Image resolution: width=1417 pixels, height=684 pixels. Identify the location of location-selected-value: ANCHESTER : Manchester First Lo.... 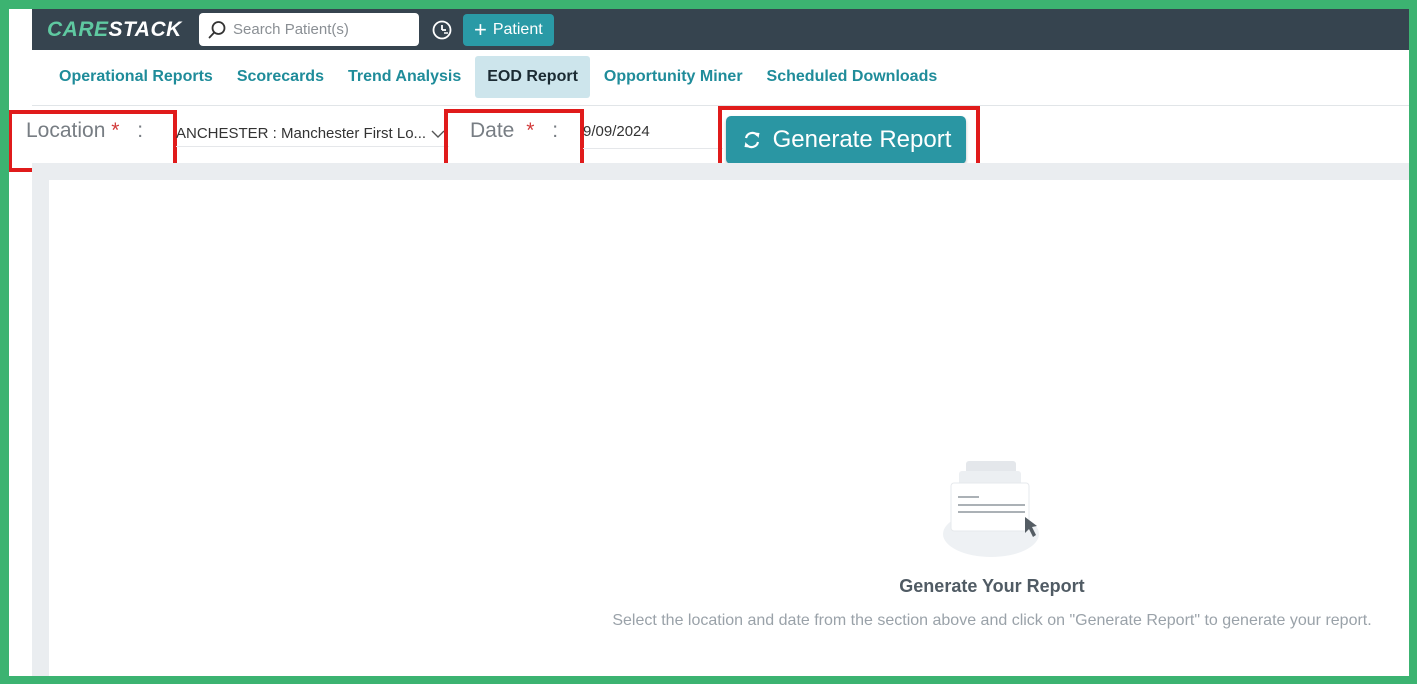
(301, 133).